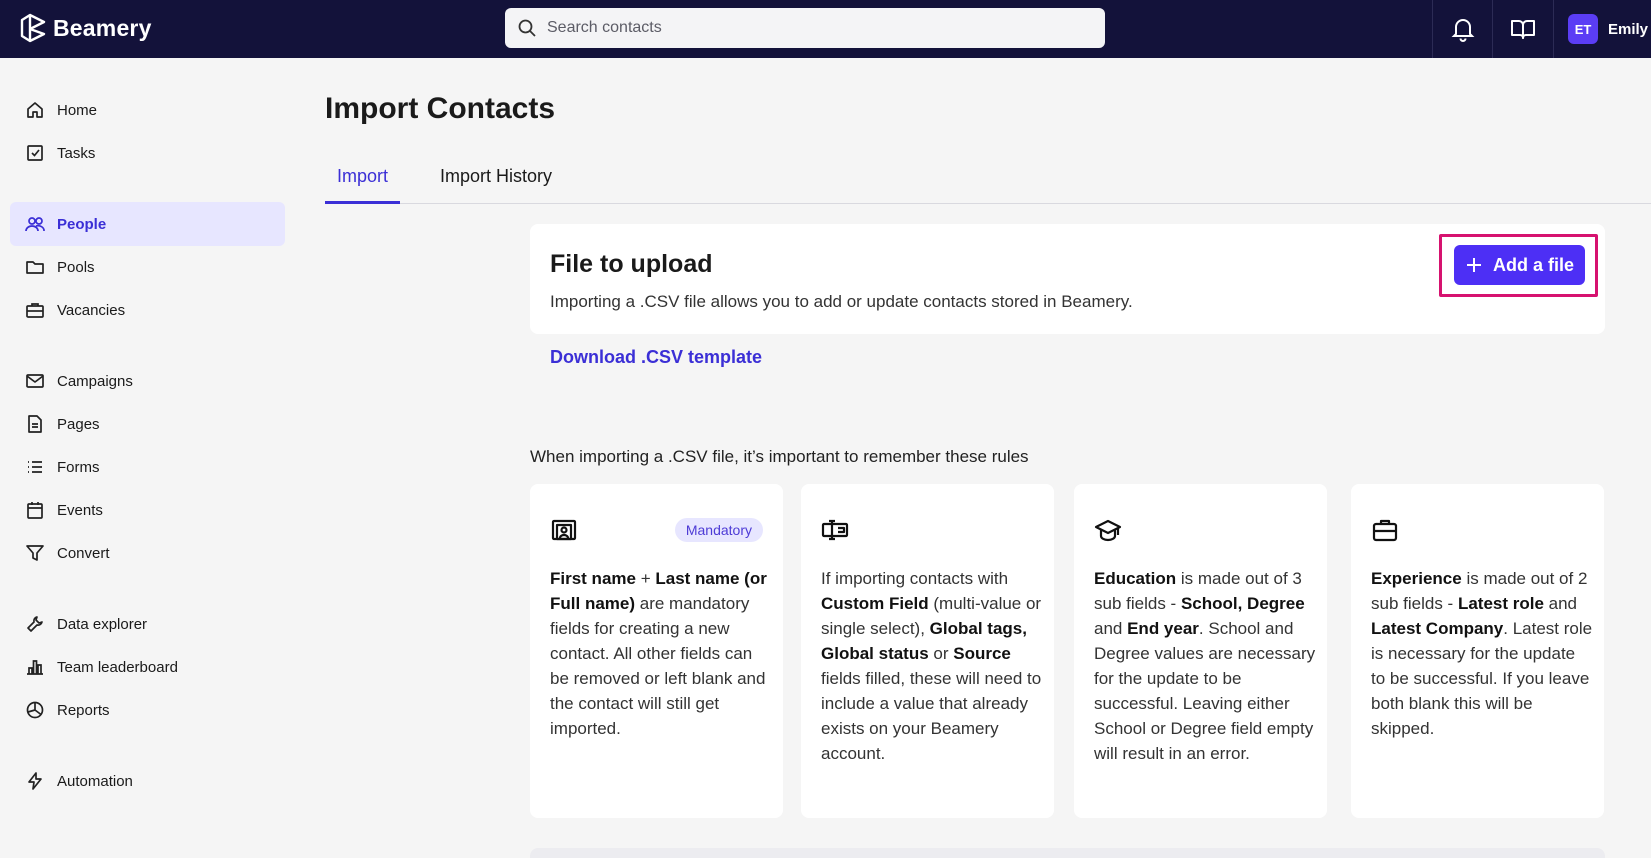 This screenshot has width=1651, height=858. I want to click on sidebar-item-pools: Pools, so click(147, 267).